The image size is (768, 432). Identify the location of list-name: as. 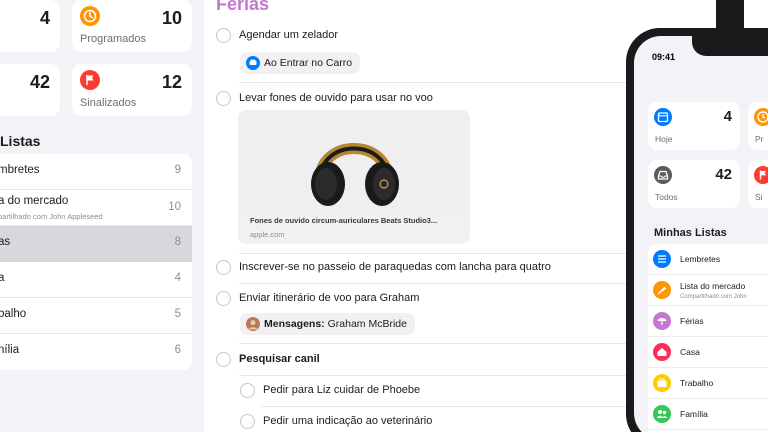
(5, 242).